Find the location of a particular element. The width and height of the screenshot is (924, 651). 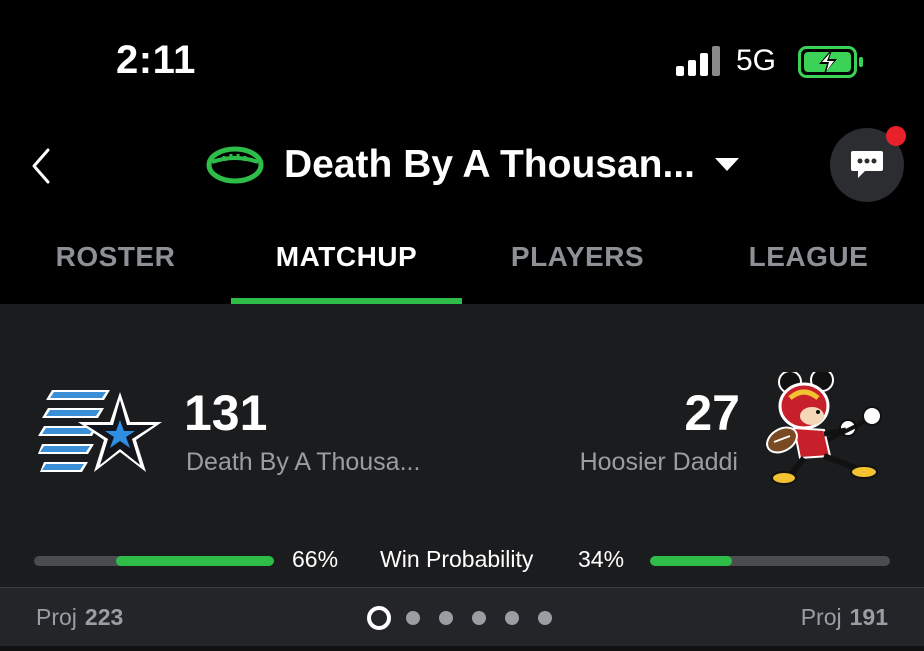

page-indicator is located at coordinates (469, 618).